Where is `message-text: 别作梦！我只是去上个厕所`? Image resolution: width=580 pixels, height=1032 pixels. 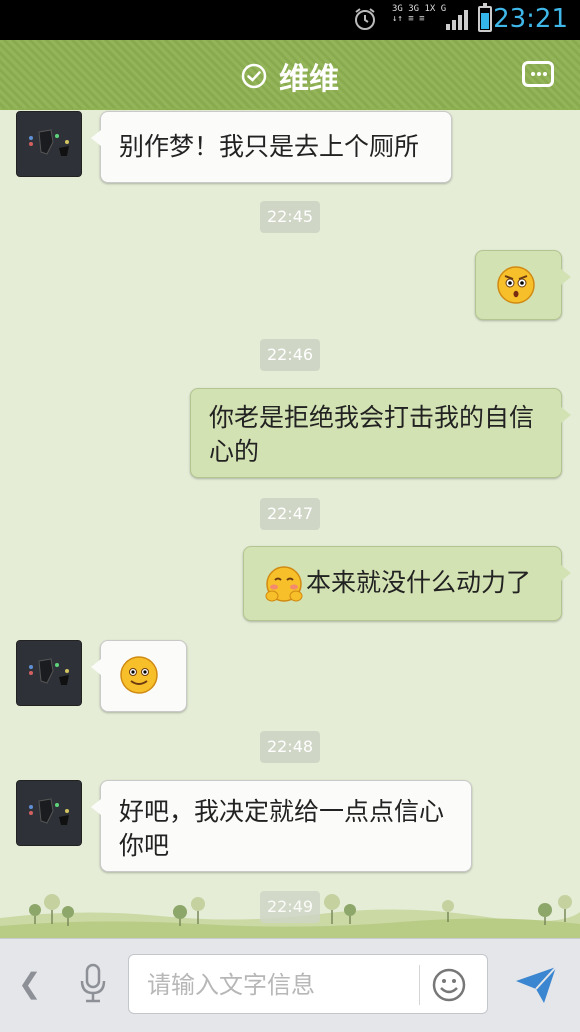 message-text: 别作梦！我只是去上个厕所 is located at coordinates (269, 146).